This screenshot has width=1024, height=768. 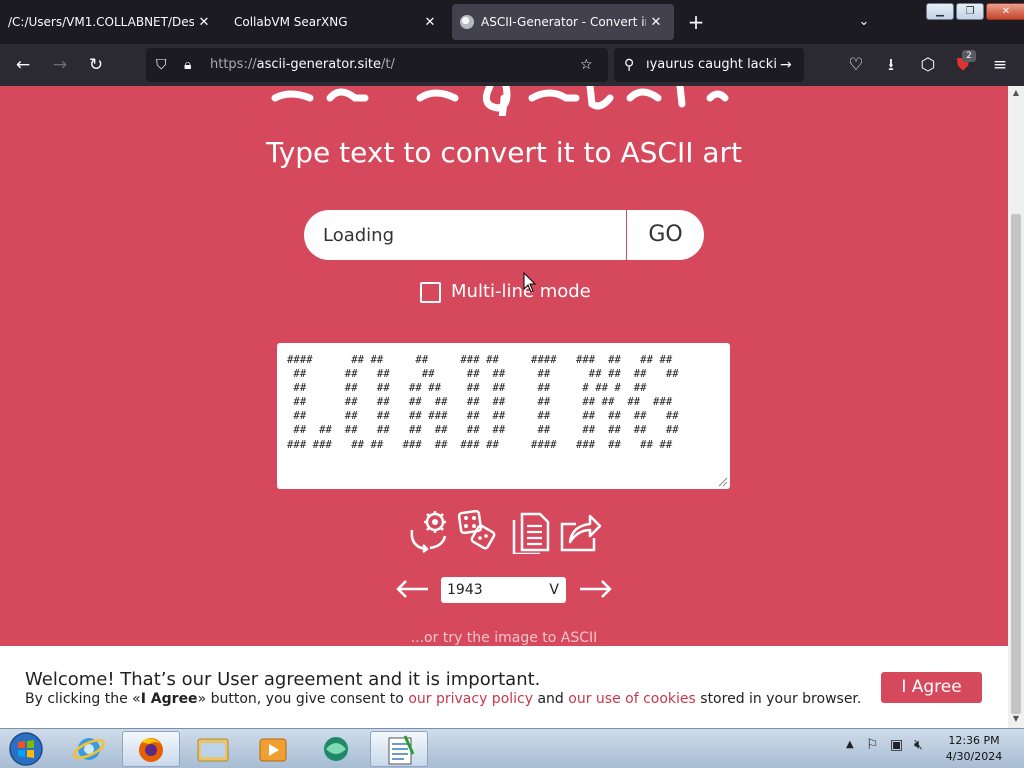 I want to click on internet-explorer-icon, so click(x=89, y=749).